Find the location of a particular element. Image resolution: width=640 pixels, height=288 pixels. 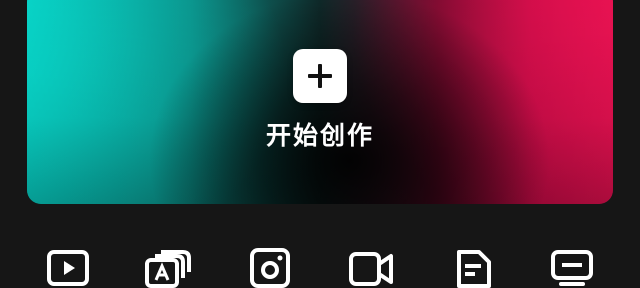

photo-frame-icon is located at coordinates (272, 267).